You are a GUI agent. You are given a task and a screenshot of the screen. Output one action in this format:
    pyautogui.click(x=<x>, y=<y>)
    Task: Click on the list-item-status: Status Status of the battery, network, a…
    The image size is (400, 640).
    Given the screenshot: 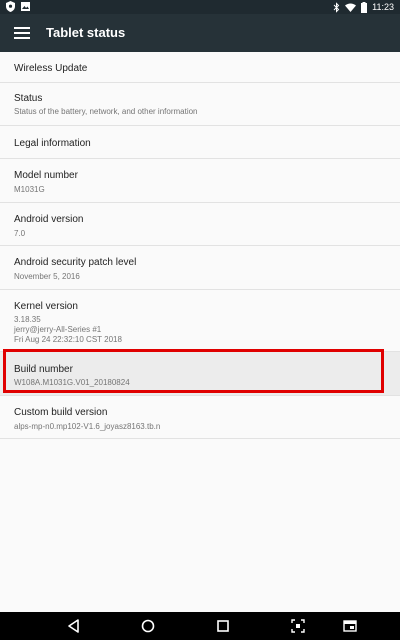 What is the action you would take?
    pyautogui.click(x=200, y=104)
    